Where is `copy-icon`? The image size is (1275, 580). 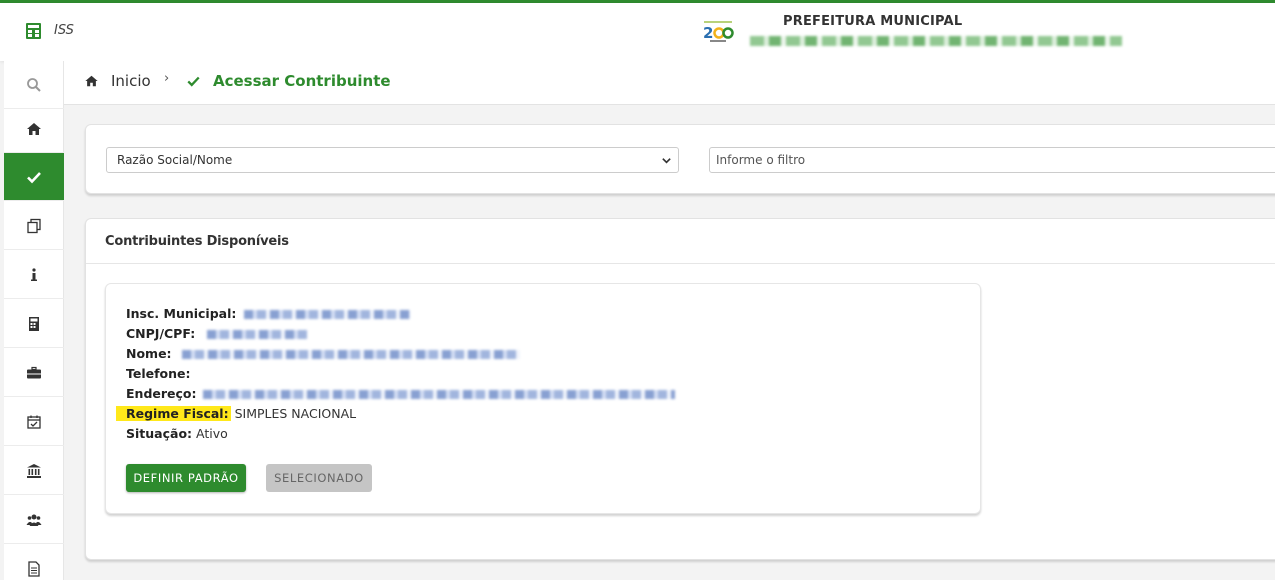 copy-icon is located at coordinates (34, 225).